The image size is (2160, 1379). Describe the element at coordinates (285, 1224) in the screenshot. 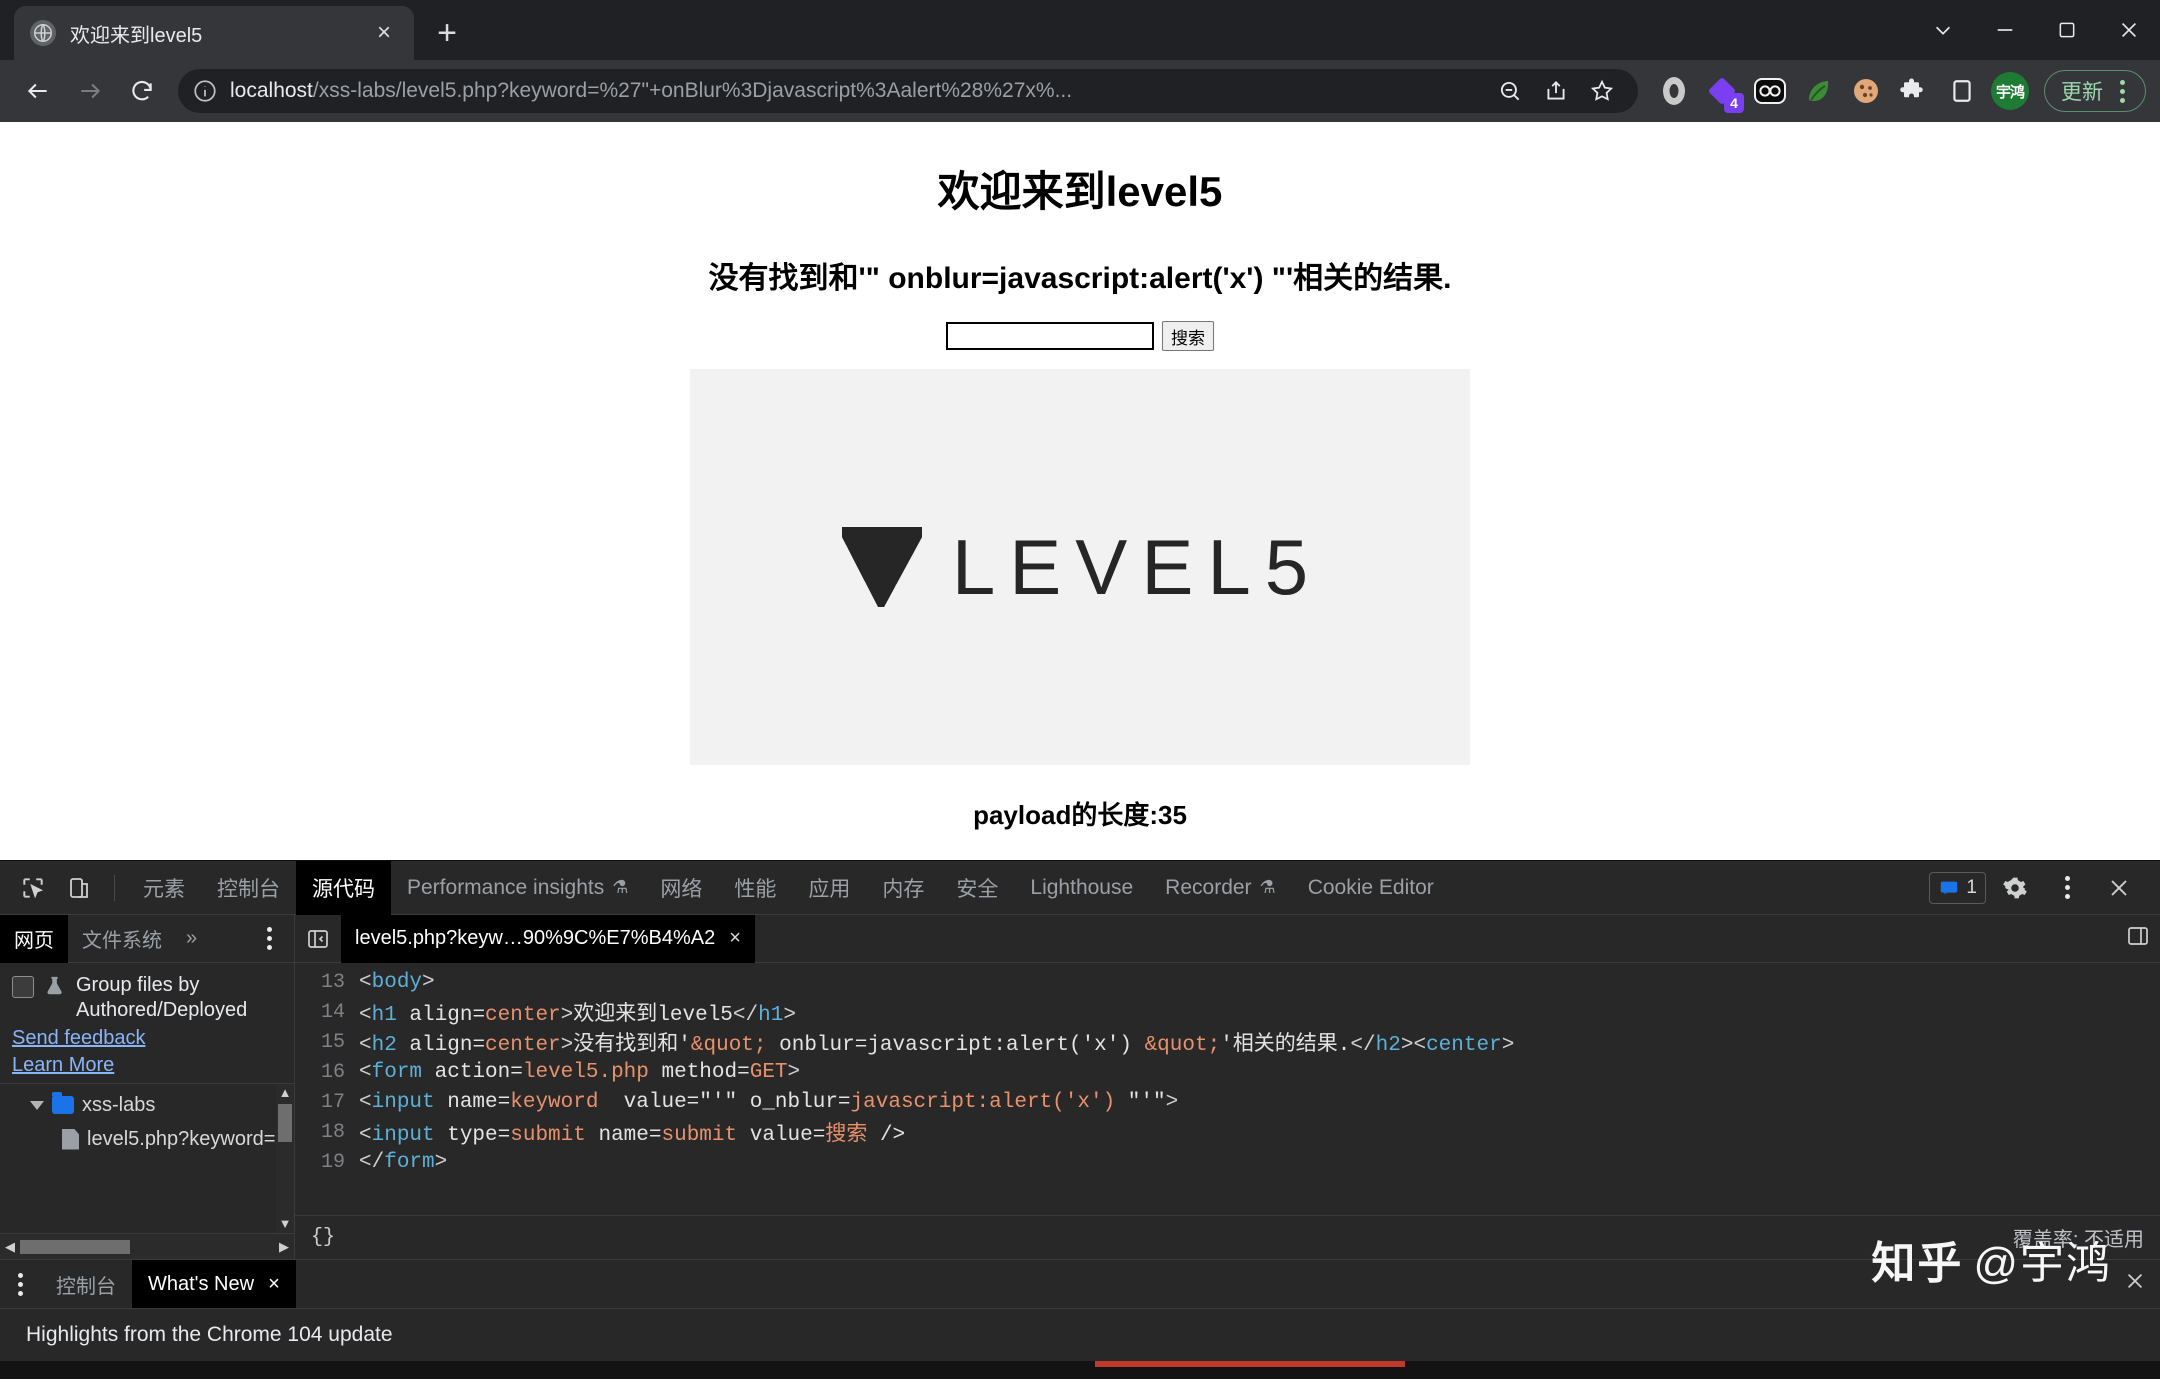

I see `scroll-down-icon: ▼` at that location.